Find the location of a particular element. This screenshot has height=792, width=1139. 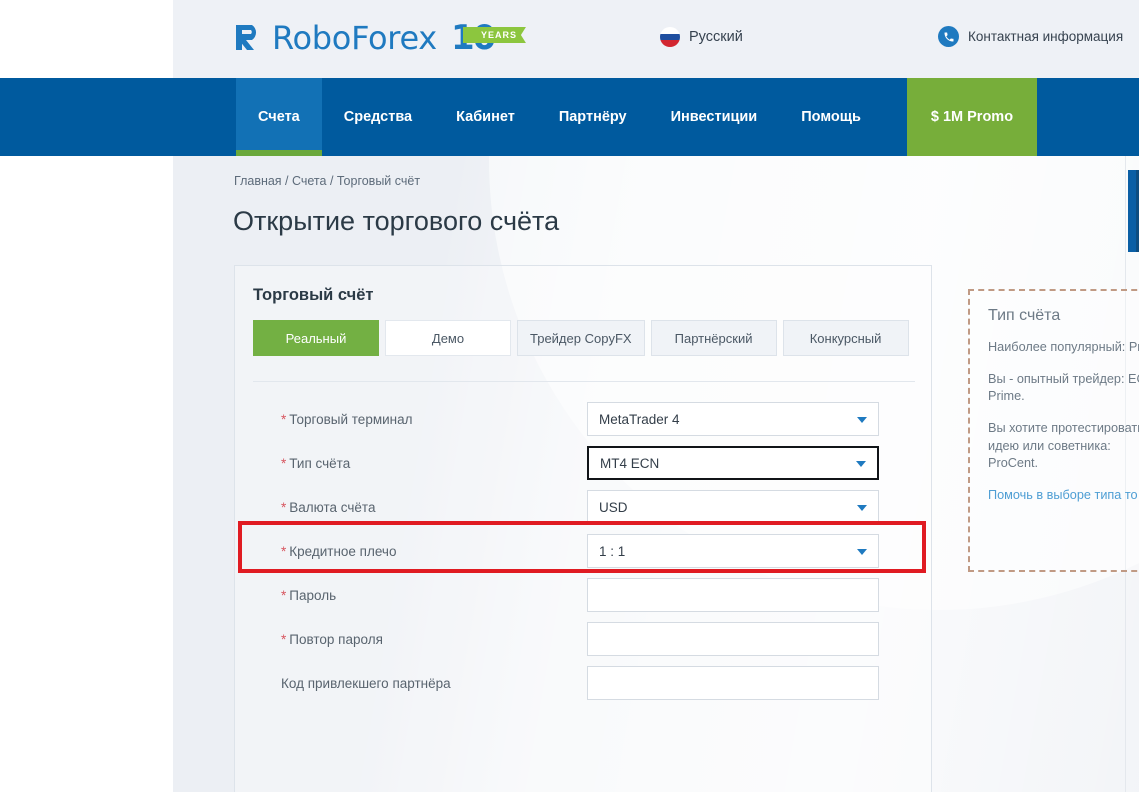

badge-years-ribbon: YEARS is located at coordinates (494, 35).